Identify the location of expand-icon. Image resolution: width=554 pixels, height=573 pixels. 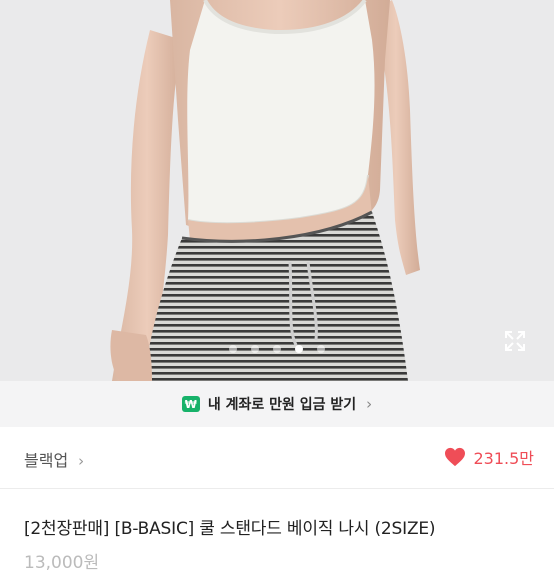
(515, 341).